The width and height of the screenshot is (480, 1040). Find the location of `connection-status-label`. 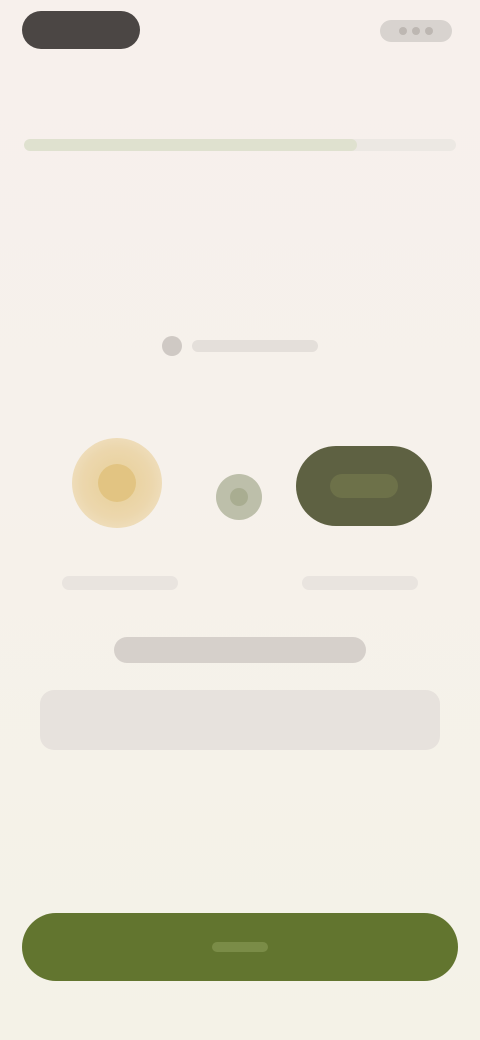

connection-status-label is located at coordinates (255, 346).